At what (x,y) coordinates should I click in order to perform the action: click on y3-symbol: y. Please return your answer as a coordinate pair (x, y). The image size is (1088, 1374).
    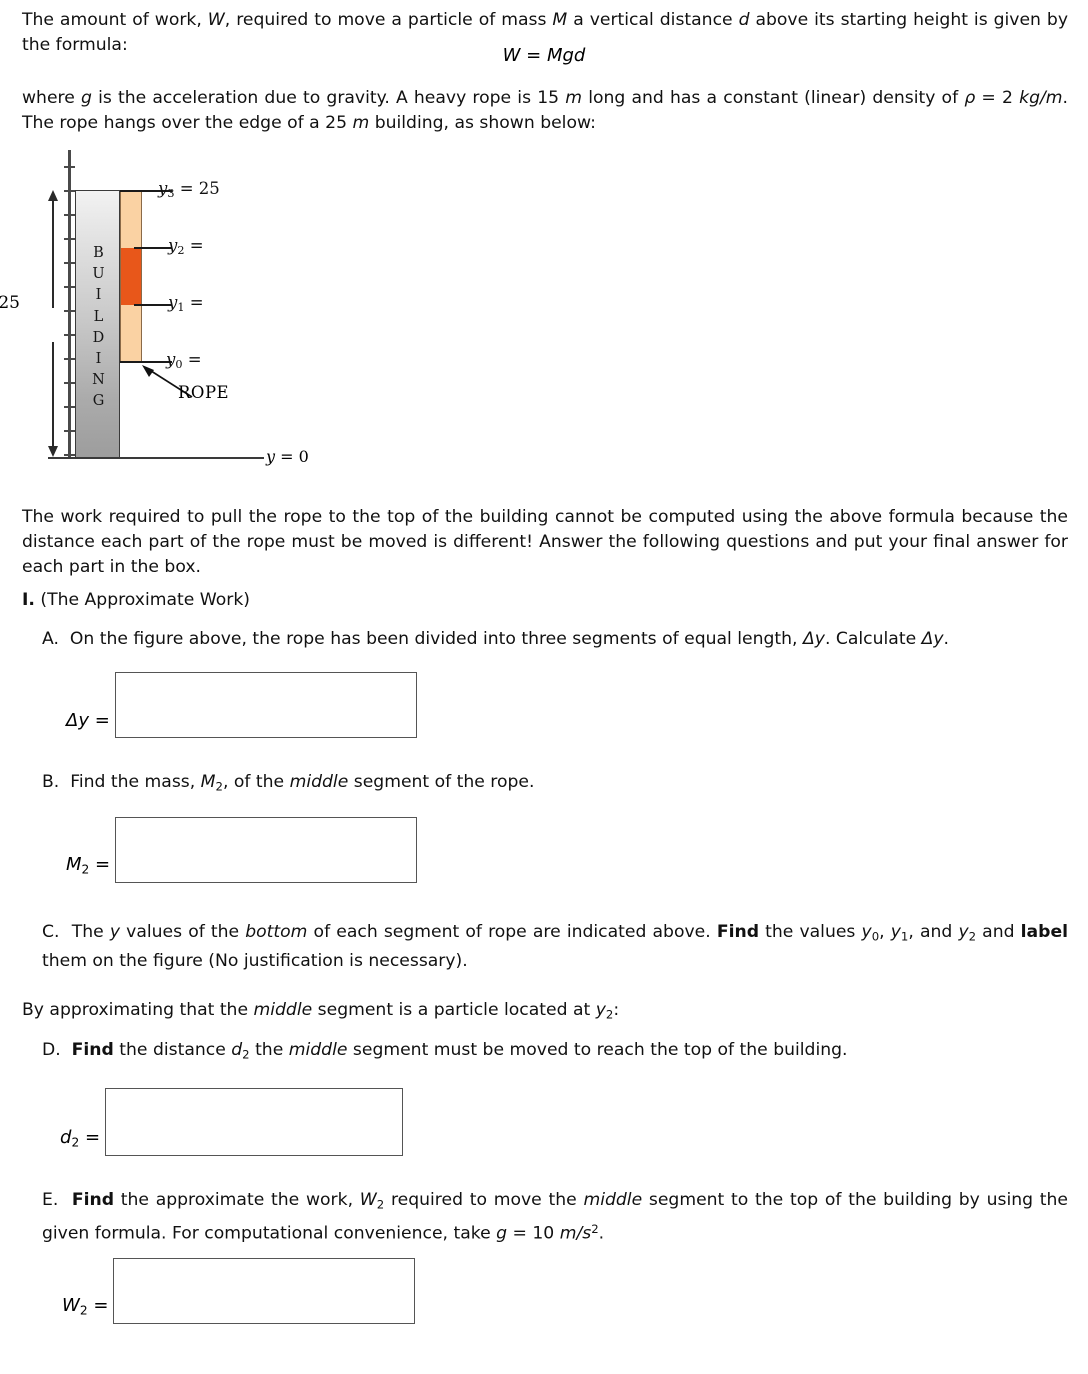
    Looking at the image, I should click on (163, 188).